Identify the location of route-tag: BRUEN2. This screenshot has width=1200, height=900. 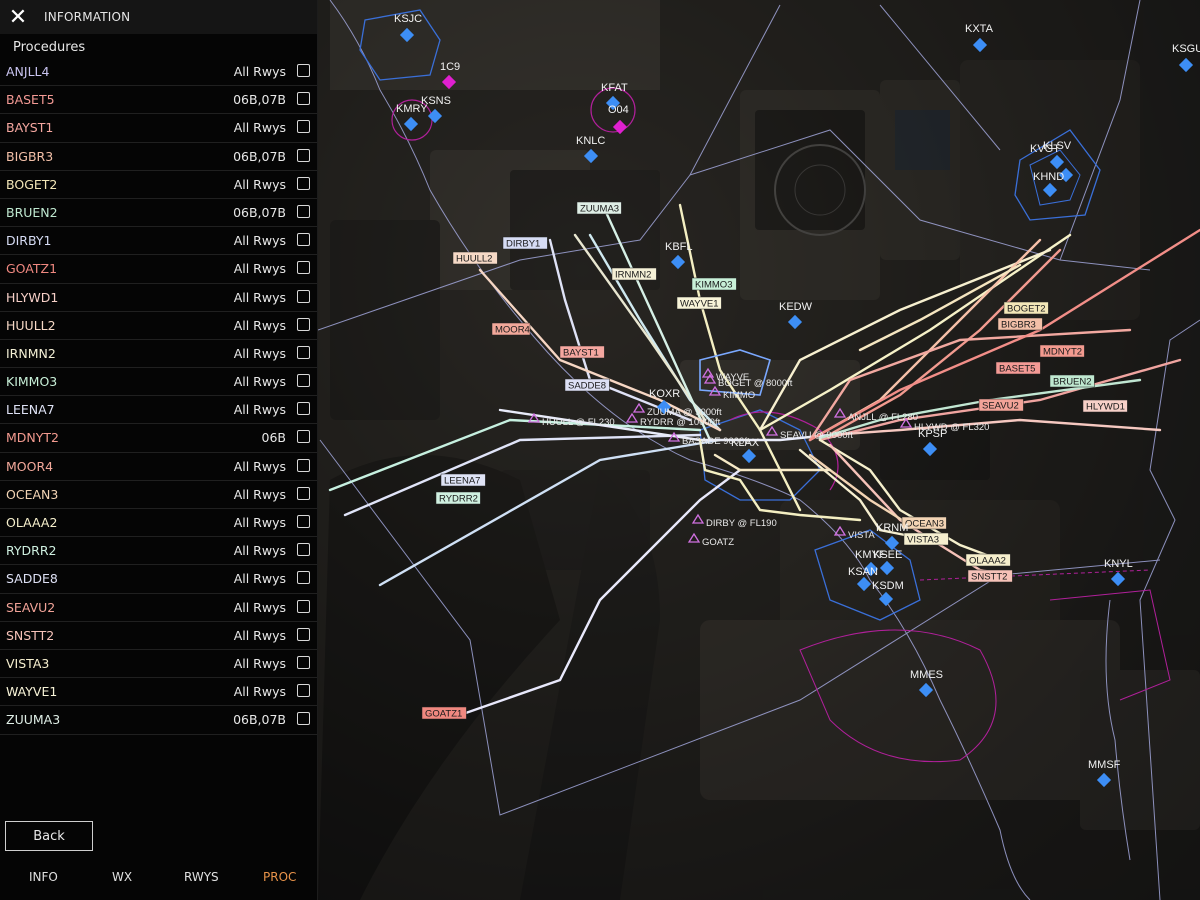
(1072, 381).